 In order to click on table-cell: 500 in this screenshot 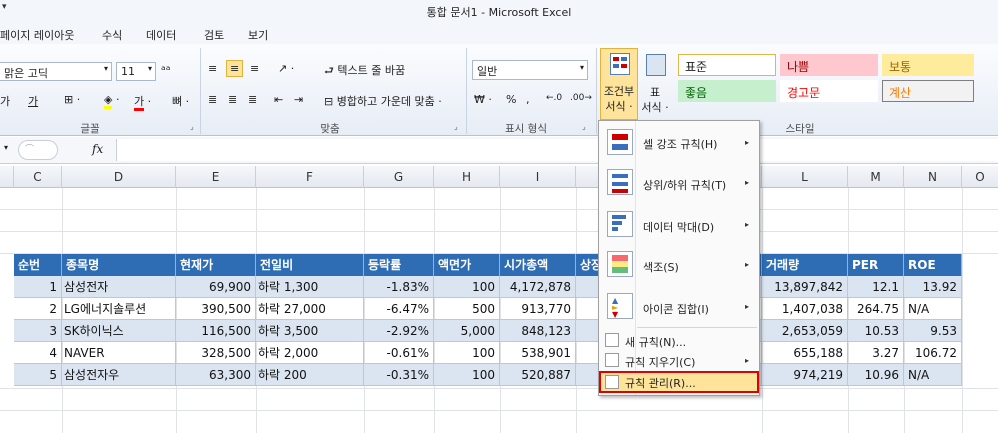, I will do `click(467, 309)`.